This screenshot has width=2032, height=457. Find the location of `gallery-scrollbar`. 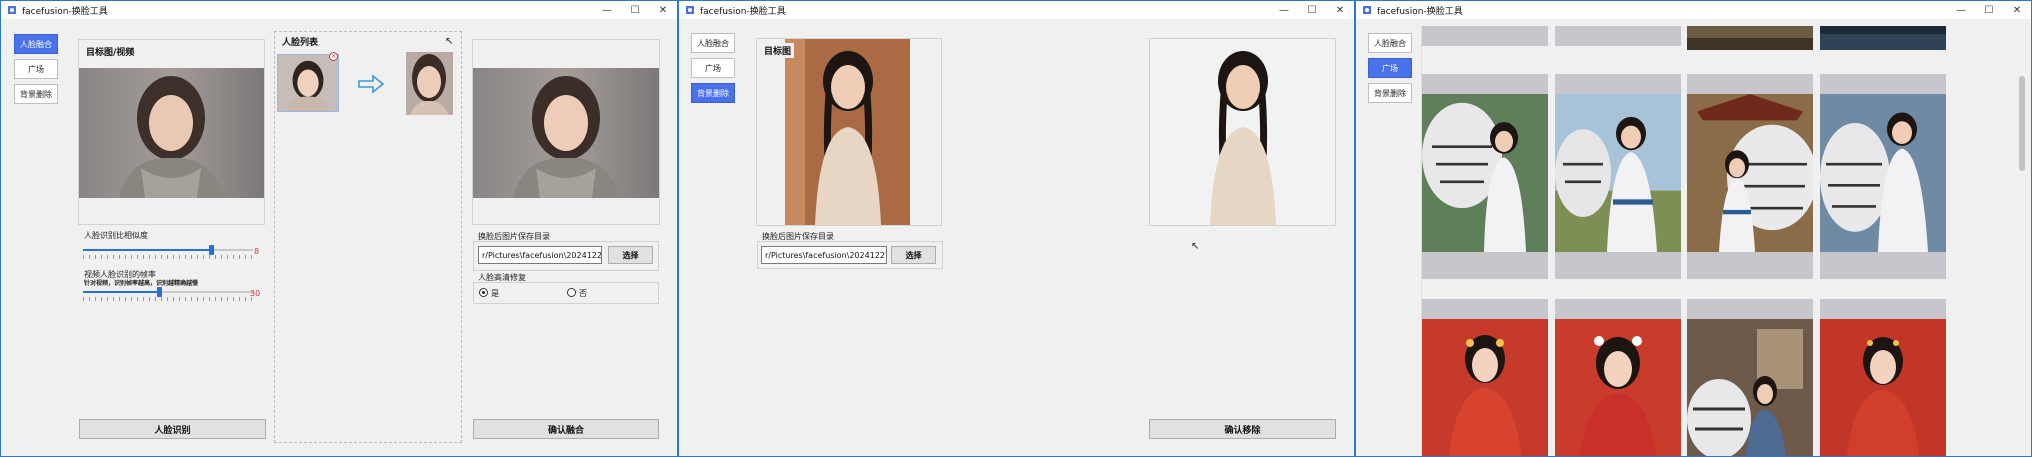

gallery-scrollbar is located at coordinates (2022, 241).